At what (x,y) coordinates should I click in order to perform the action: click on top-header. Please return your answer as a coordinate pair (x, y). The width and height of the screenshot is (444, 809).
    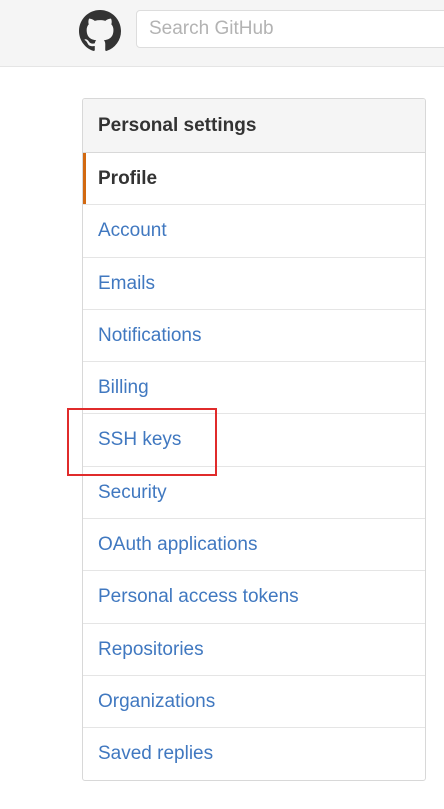
    Looking at the image, I should click on (222, 33).